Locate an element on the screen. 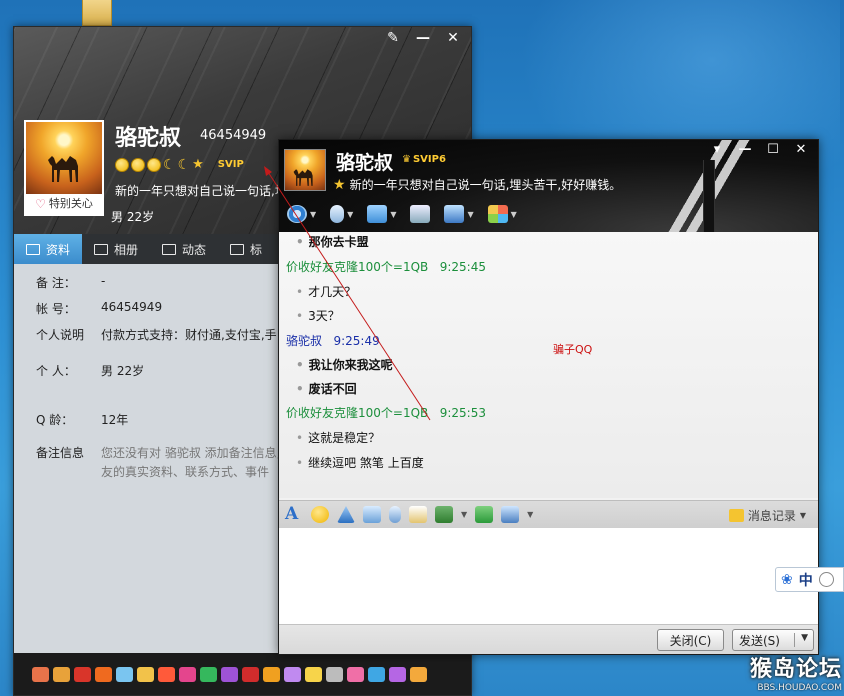 The image size is (844, 696). blue-diamond-icon is located at coordinates (124, 674).